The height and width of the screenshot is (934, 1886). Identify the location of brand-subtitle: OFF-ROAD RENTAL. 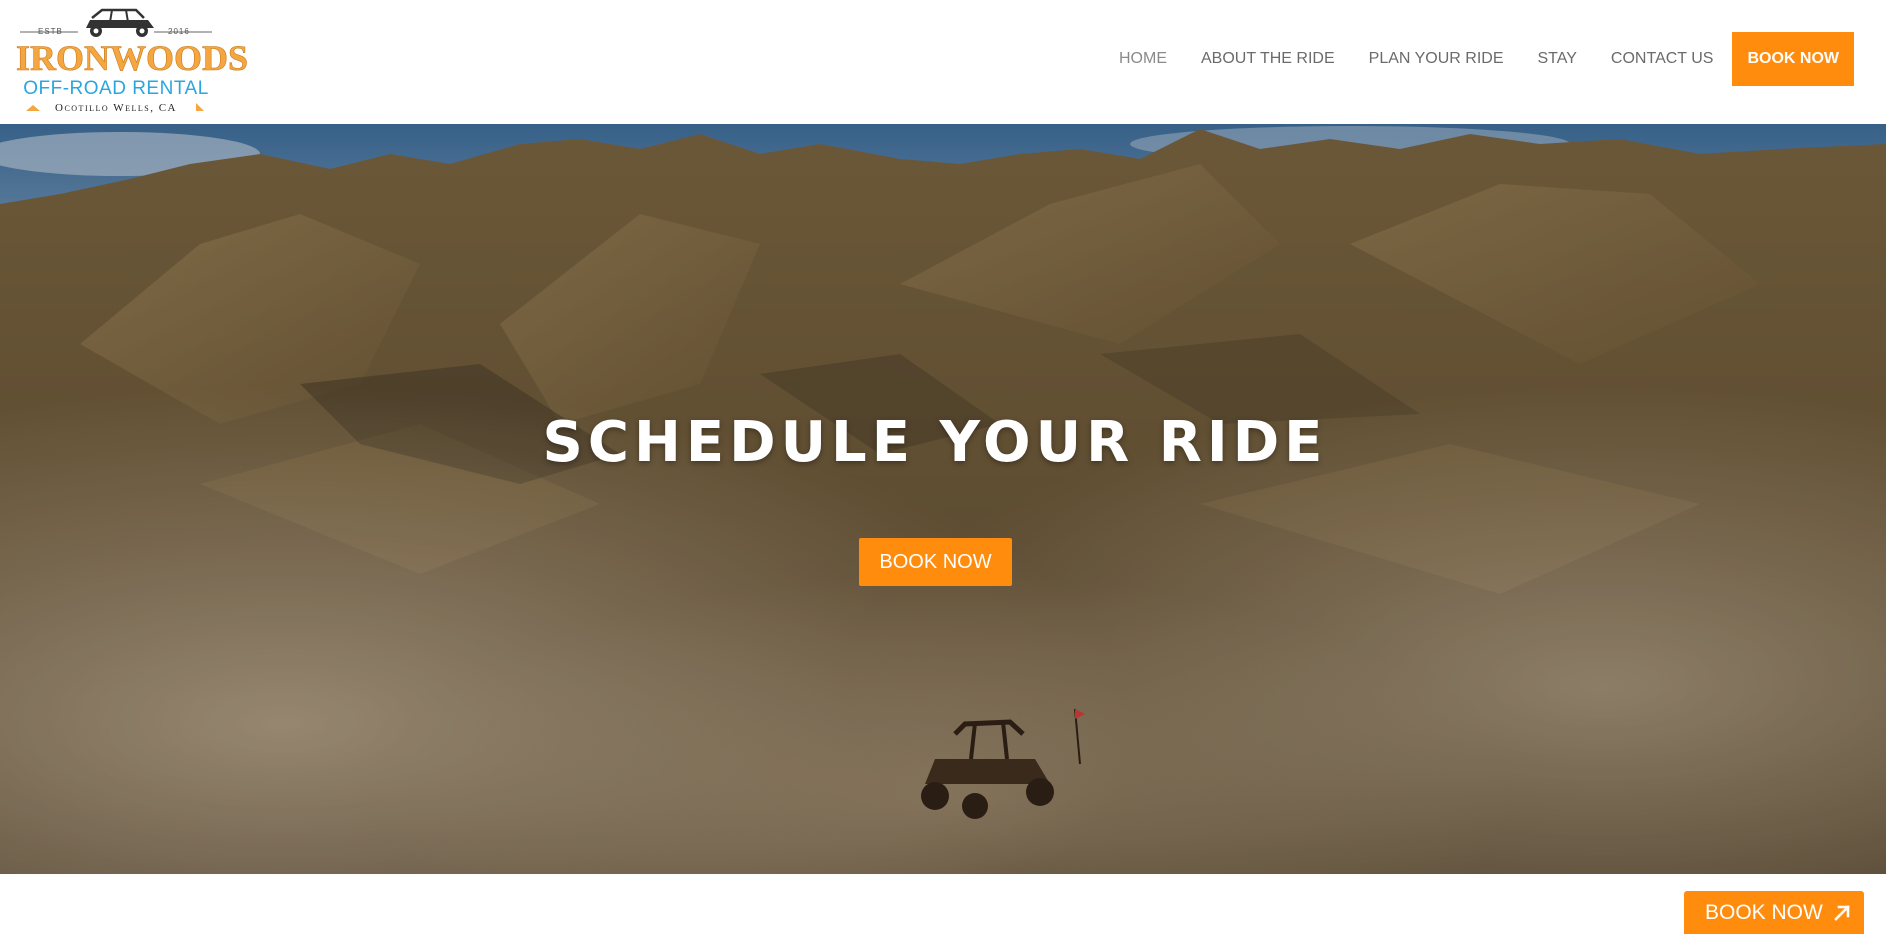
(116, 88).